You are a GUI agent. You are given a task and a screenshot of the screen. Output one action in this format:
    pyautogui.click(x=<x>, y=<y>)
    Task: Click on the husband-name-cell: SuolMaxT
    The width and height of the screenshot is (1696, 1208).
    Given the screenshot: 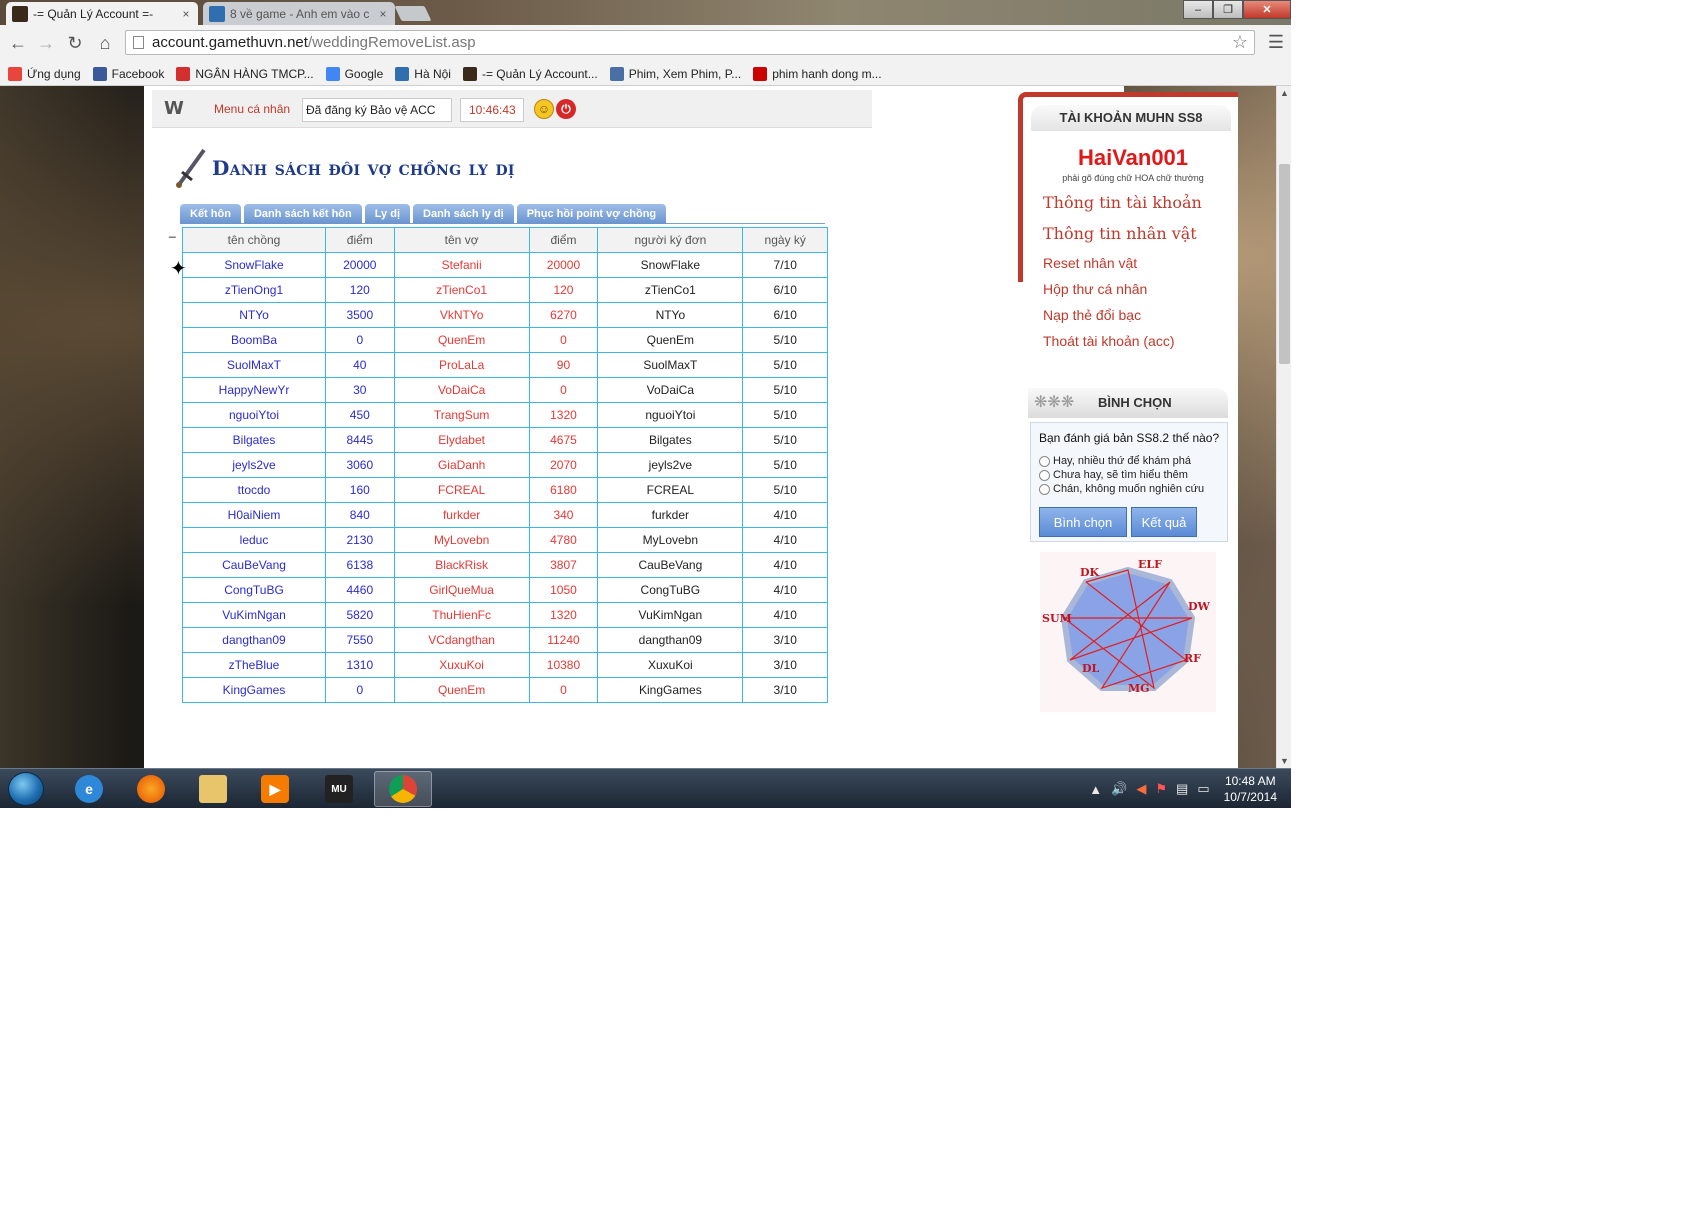 What is the action you would take?
    pyautogui.click(x=254, y=365)
    